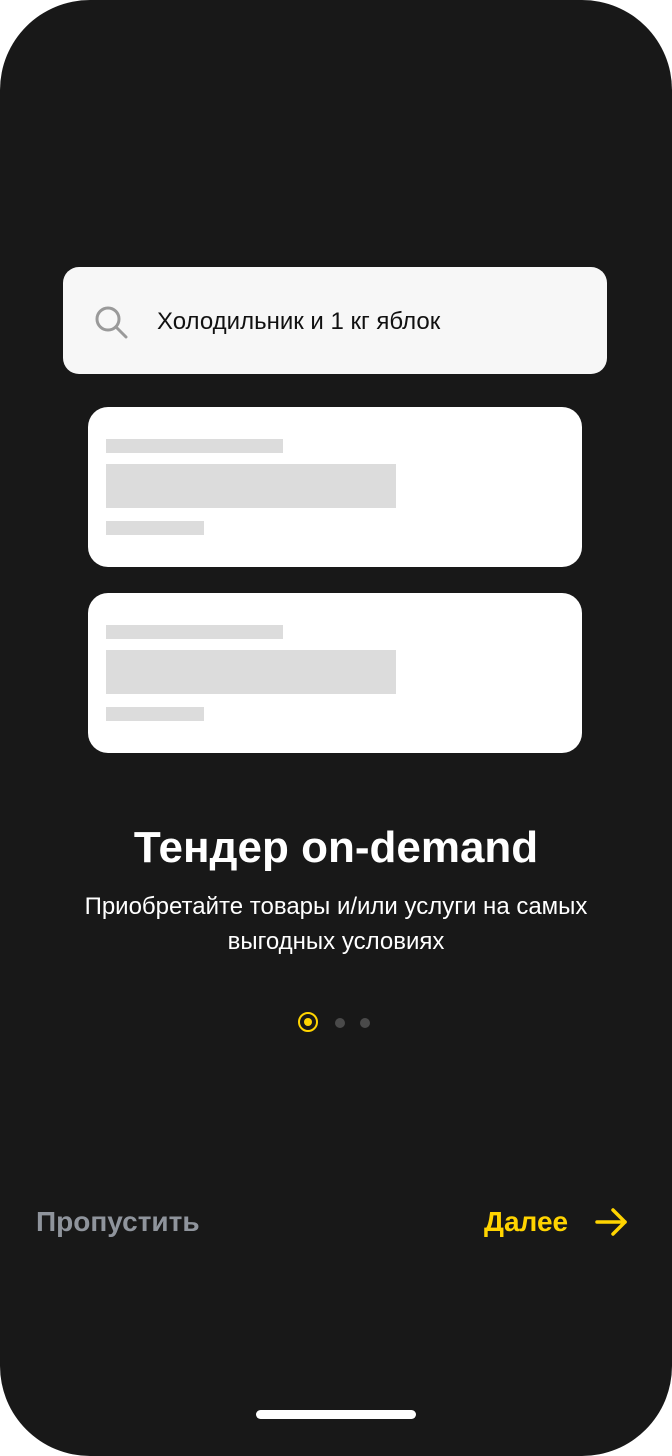  What do you see at coordinates (111, 322) in the screenshot?
I see `search-icon` at bounding box center [111, 322].